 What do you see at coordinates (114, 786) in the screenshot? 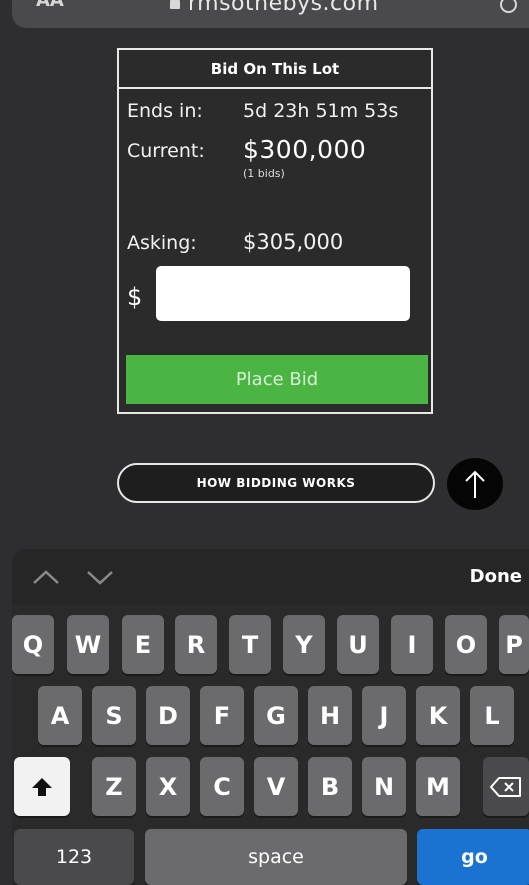
I see `key-z: Z` at bounding box center [114, 786].